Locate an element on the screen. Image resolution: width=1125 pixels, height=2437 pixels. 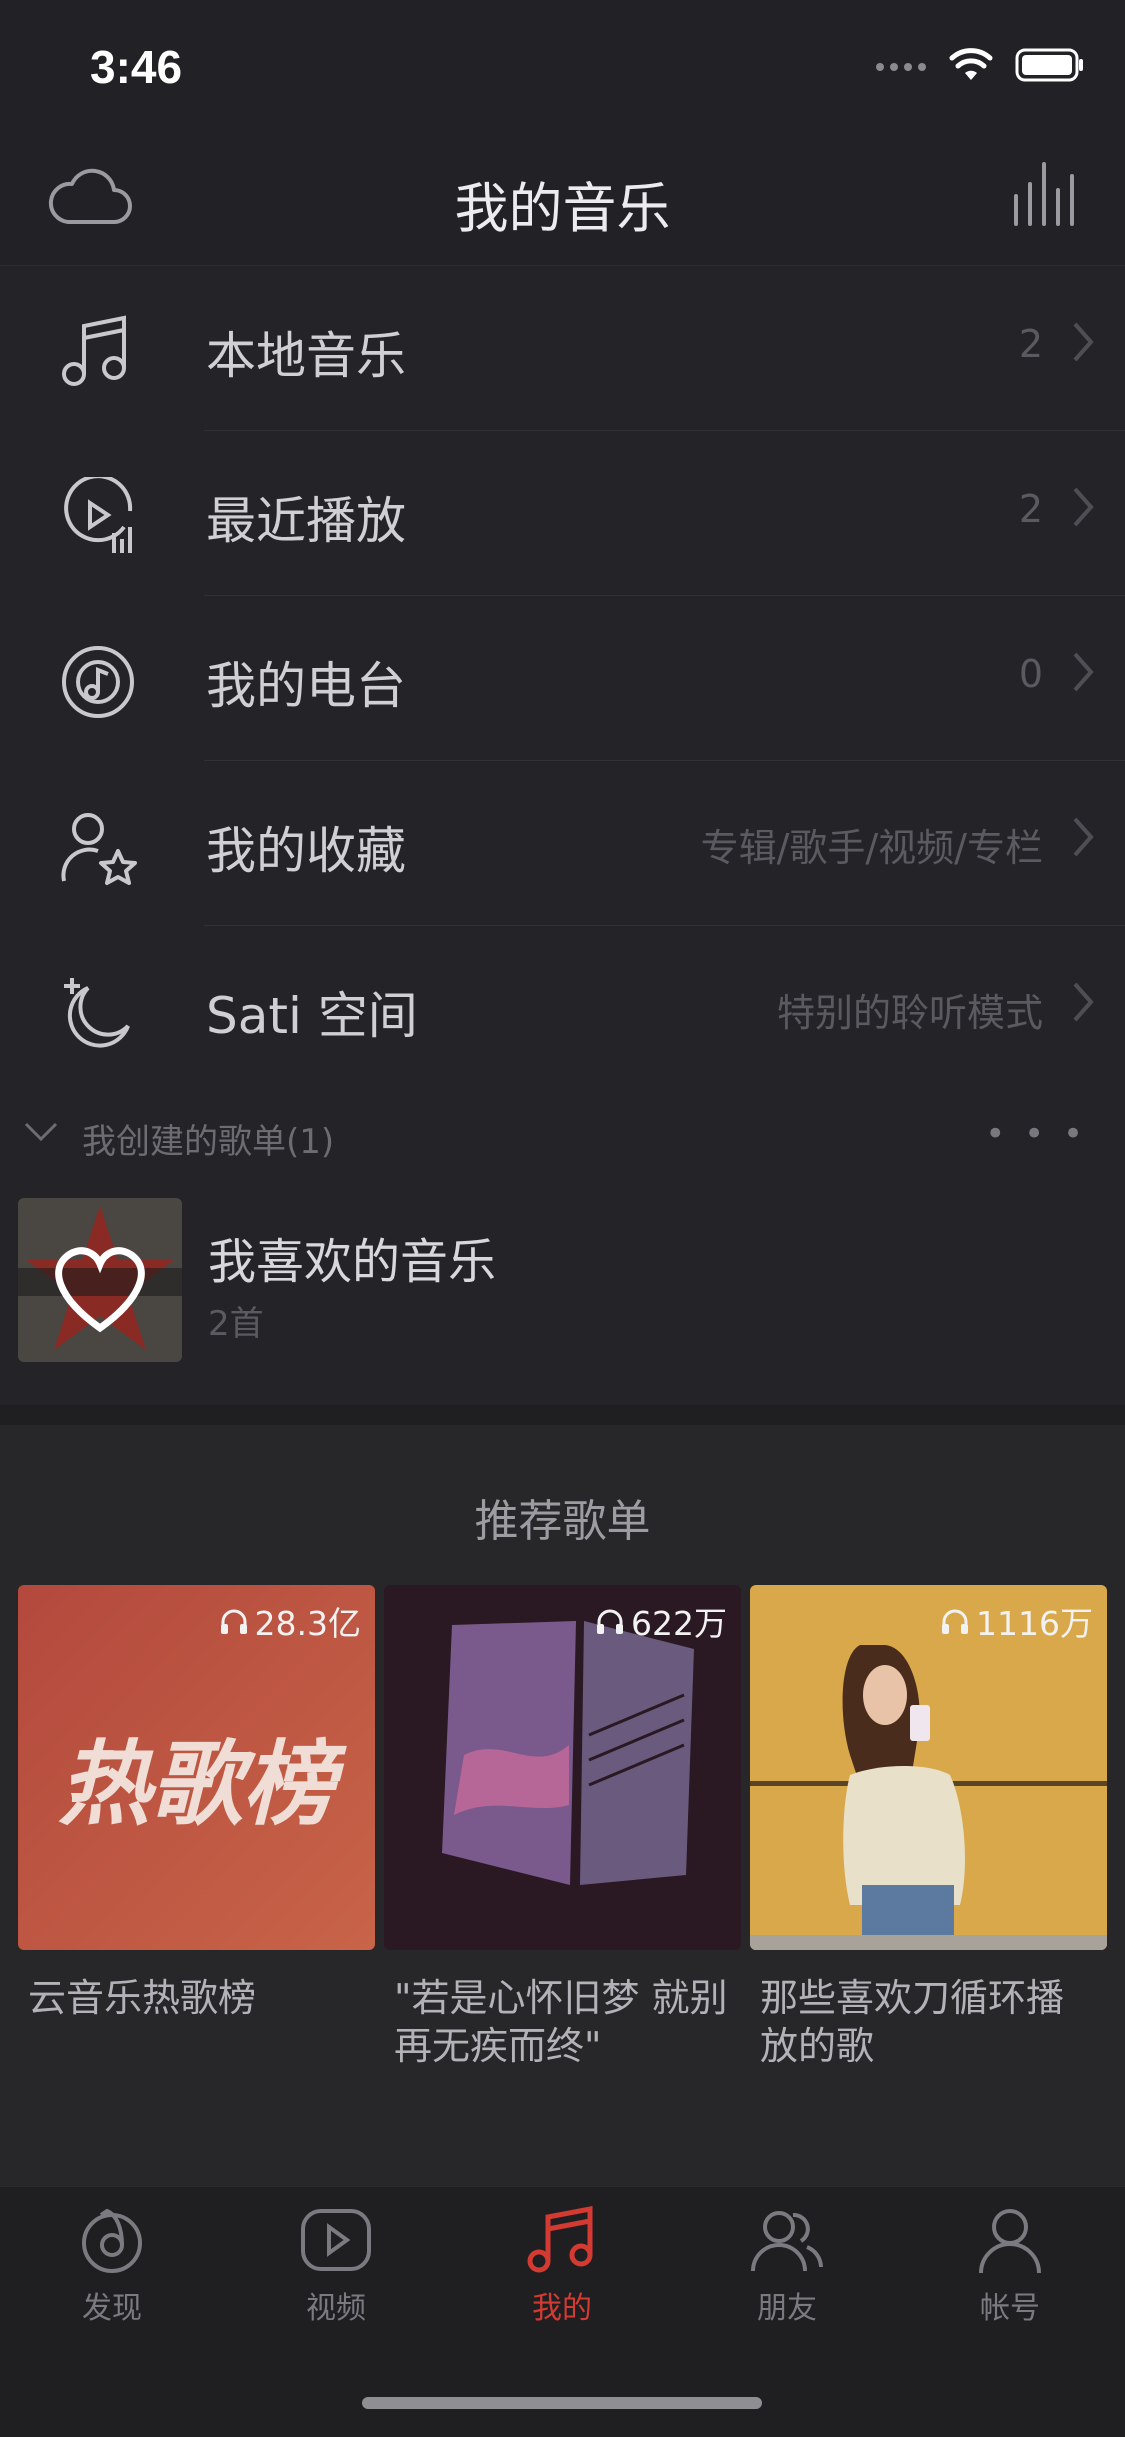
tab-account: 帐号 is located at coordinates (1010, 2266).